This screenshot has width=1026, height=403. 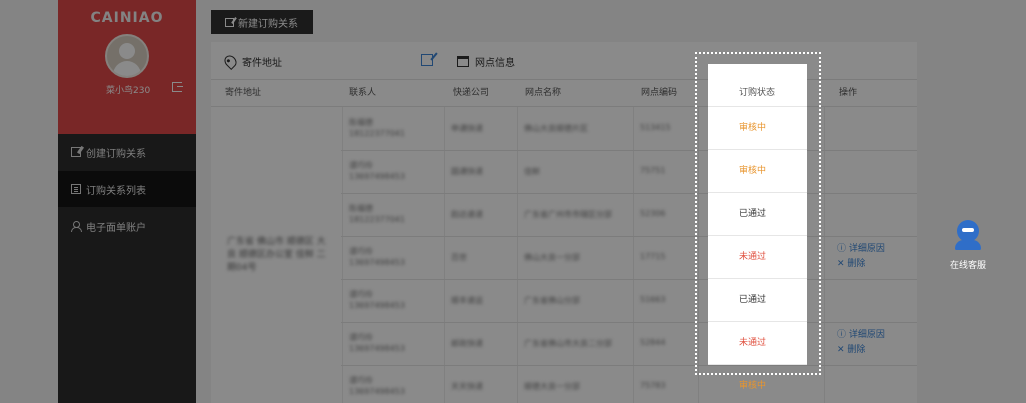 I want to click on online-service-label: 在线客服, so click(x=967, y=266).